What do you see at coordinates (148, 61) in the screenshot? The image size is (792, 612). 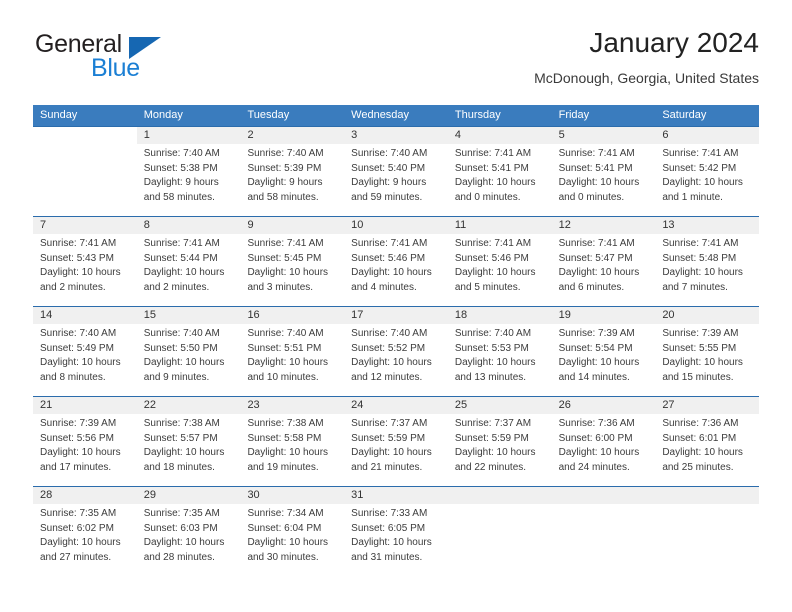 I see `general-blue-logo: General Blue` at bounding box center [148, 61].